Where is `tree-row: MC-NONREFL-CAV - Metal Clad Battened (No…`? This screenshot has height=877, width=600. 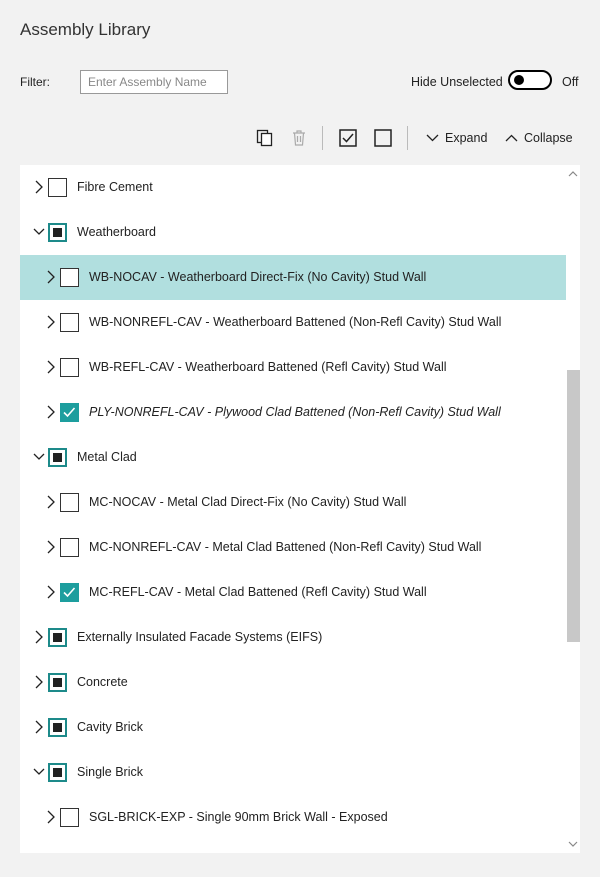 tree-row: MC-NONREFL-CAV - Metal Clad Battened (No… is located at coordinates (293, 547).